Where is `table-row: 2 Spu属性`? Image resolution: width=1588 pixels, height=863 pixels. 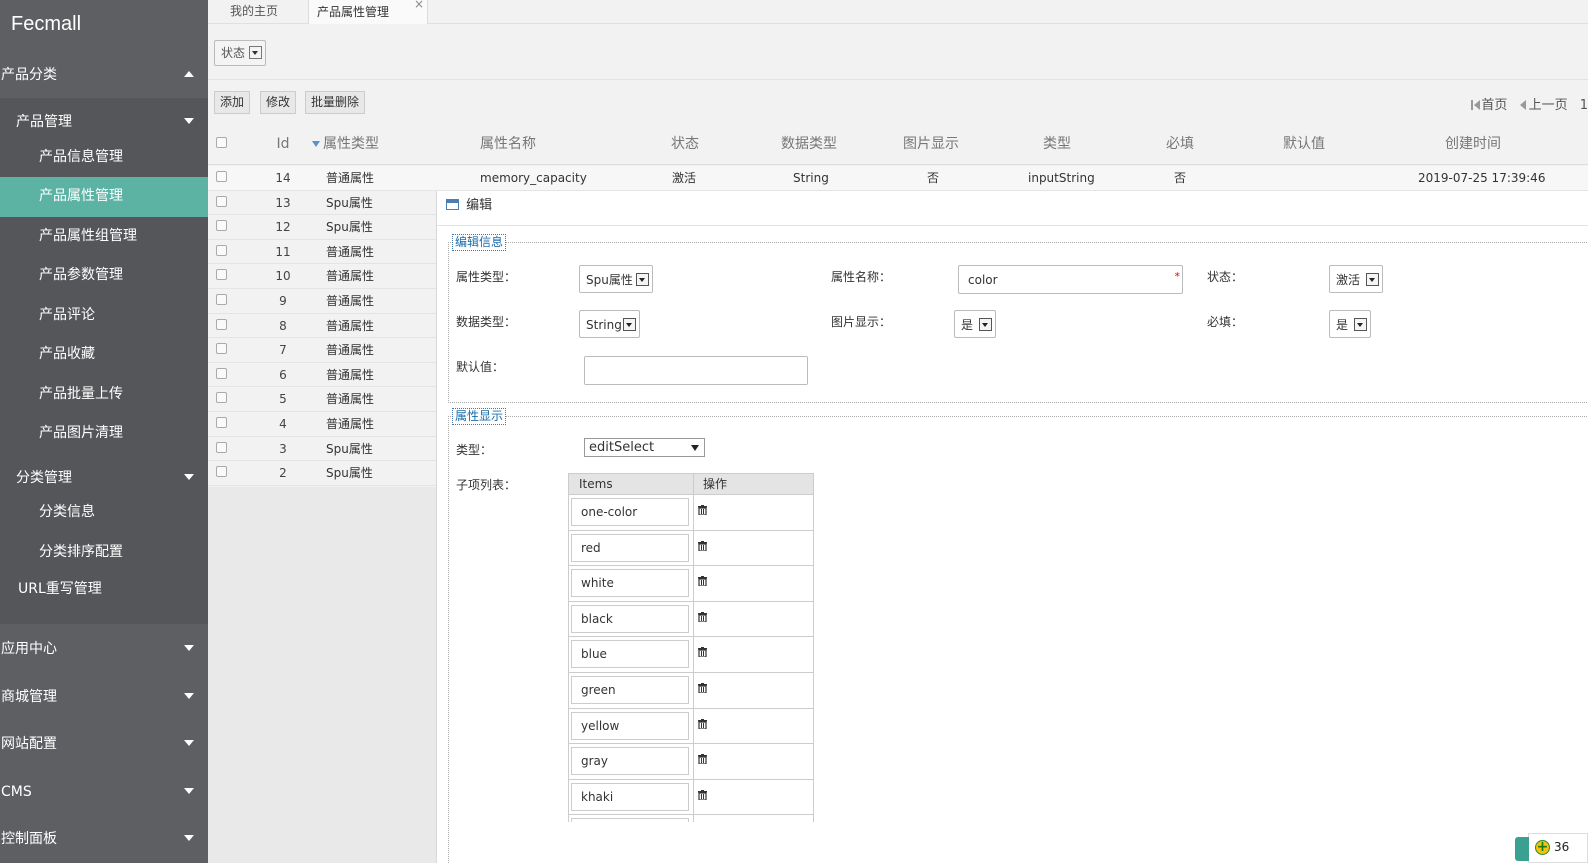 table-row: 2 Spu属性 is located at coordinates (322, 473).